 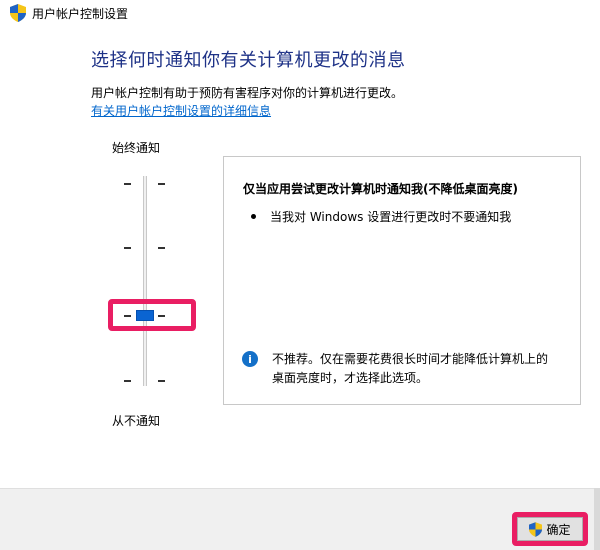 I want to click on more-info-link: 有关用户帐户控制设置的详细信息, so click(x=181, y=110).